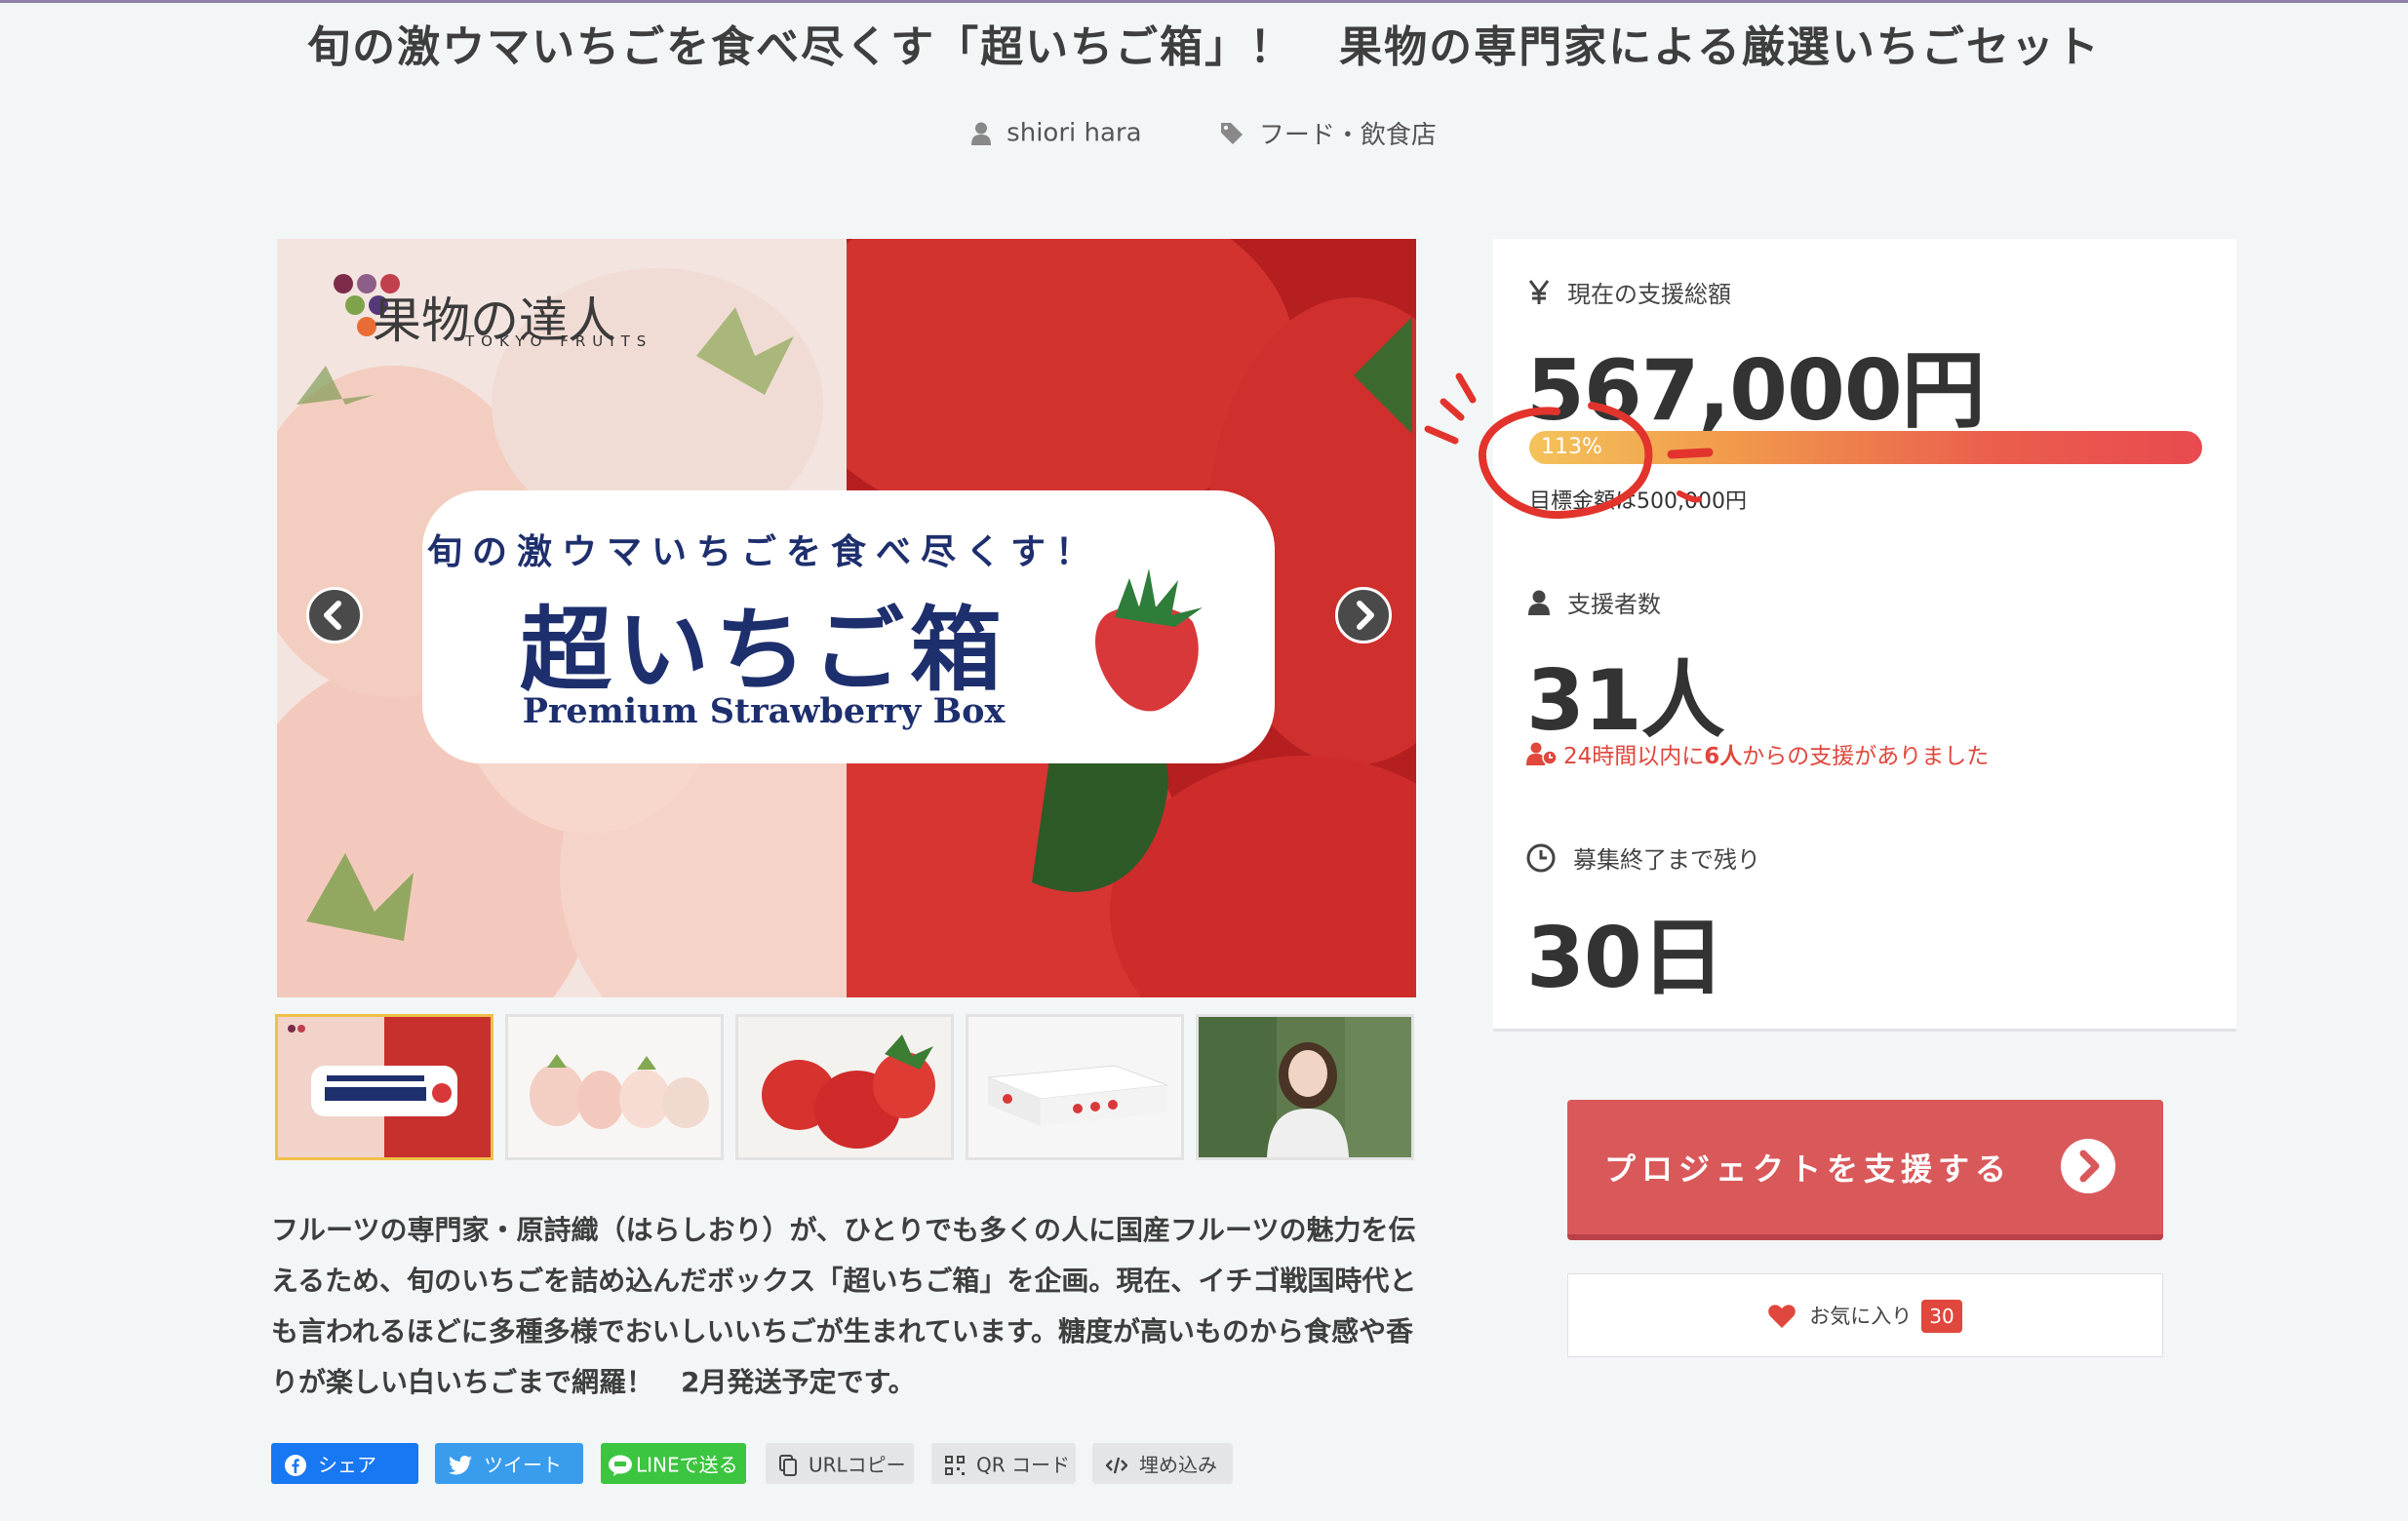  What do you see at coordinates (1539, 291) in the screenshot?
I see `yen-icon` at bounding box center [1539, 291].